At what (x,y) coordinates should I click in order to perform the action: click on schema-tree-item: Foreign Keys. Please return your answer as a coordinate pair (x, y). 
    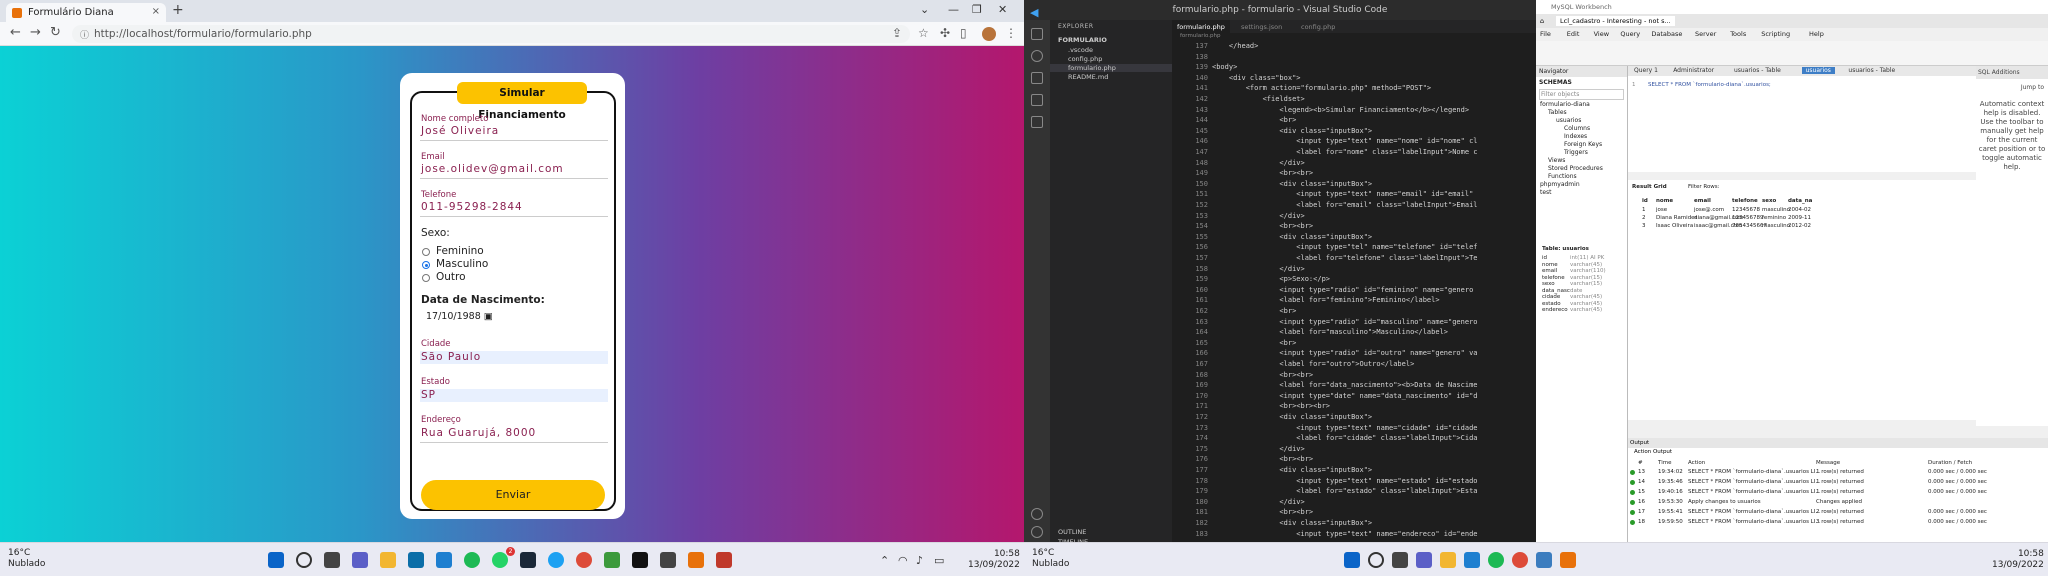
    Looking at the image, I should click on (1581, 145).